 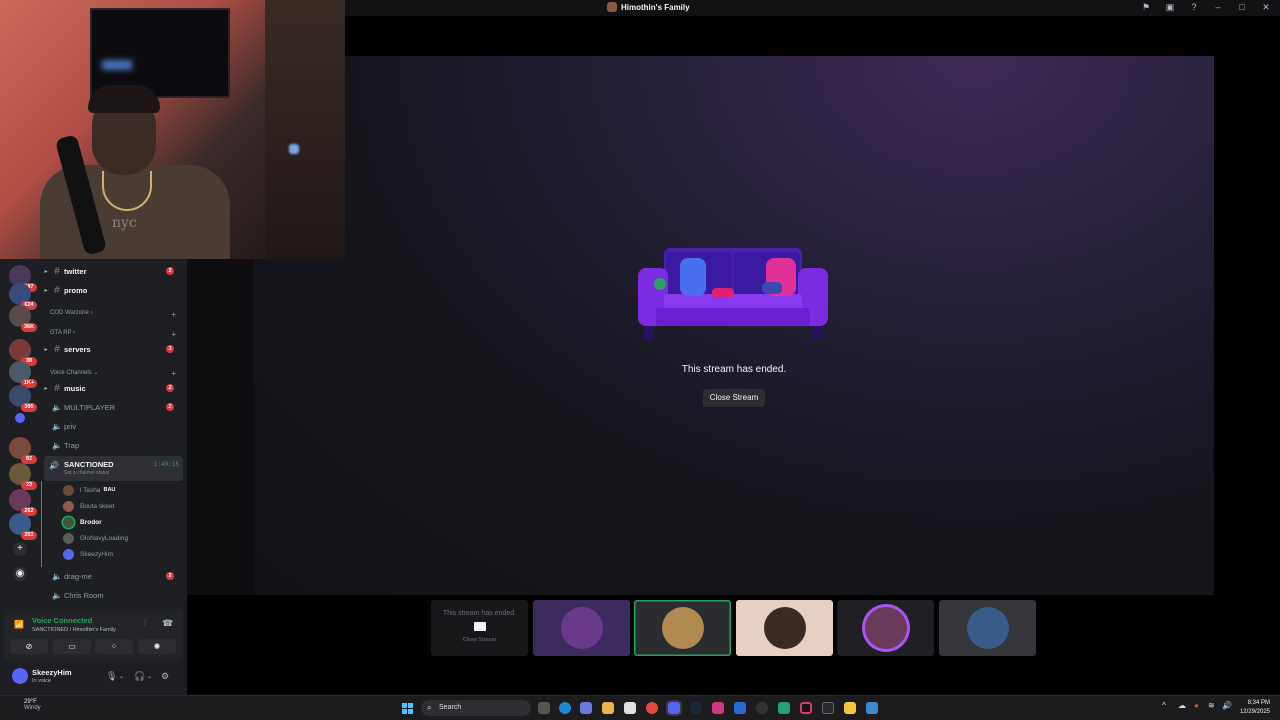 I want to click on maximize-icon: □, so click(x=1242, y=7).